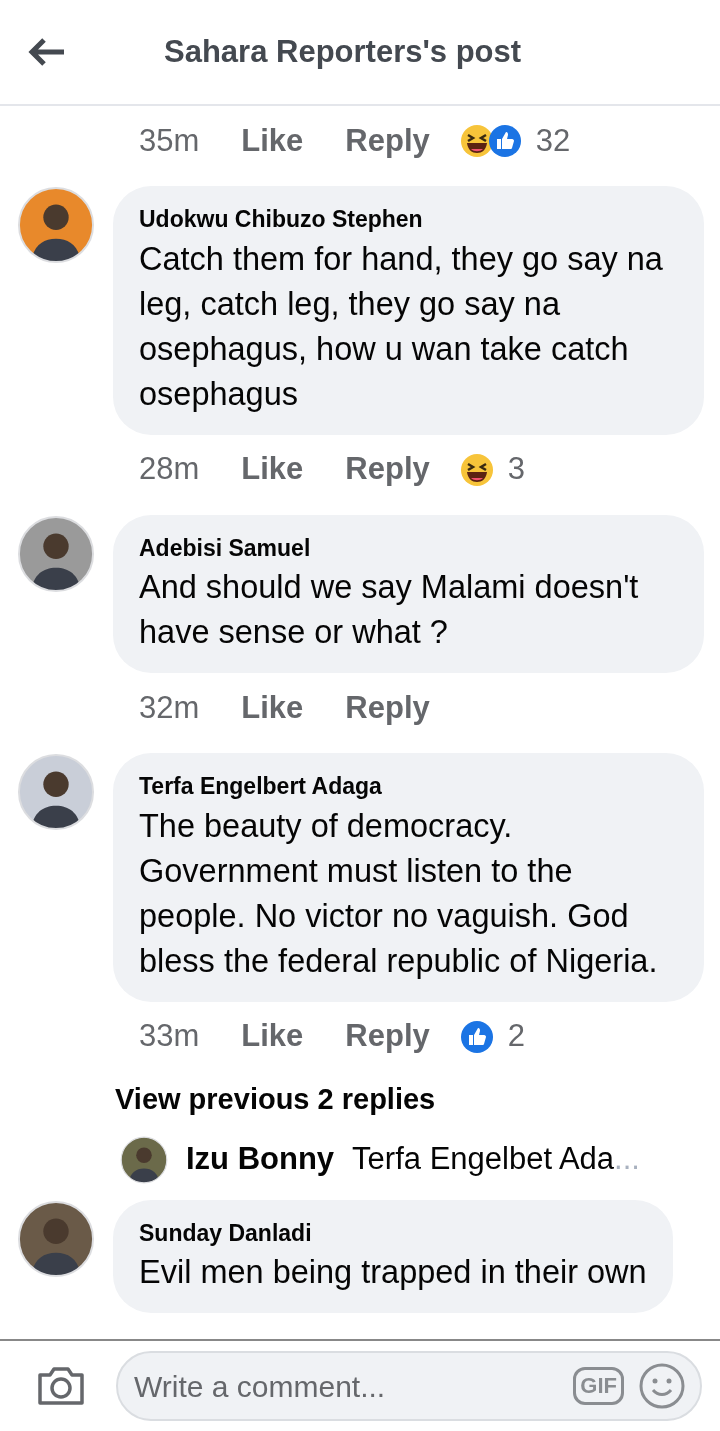 The width and height of the screenshot is (720, 1431). Describe the element at coordinates (553, 140) in the screenshot. I see `reaction-count: 32` at that location.